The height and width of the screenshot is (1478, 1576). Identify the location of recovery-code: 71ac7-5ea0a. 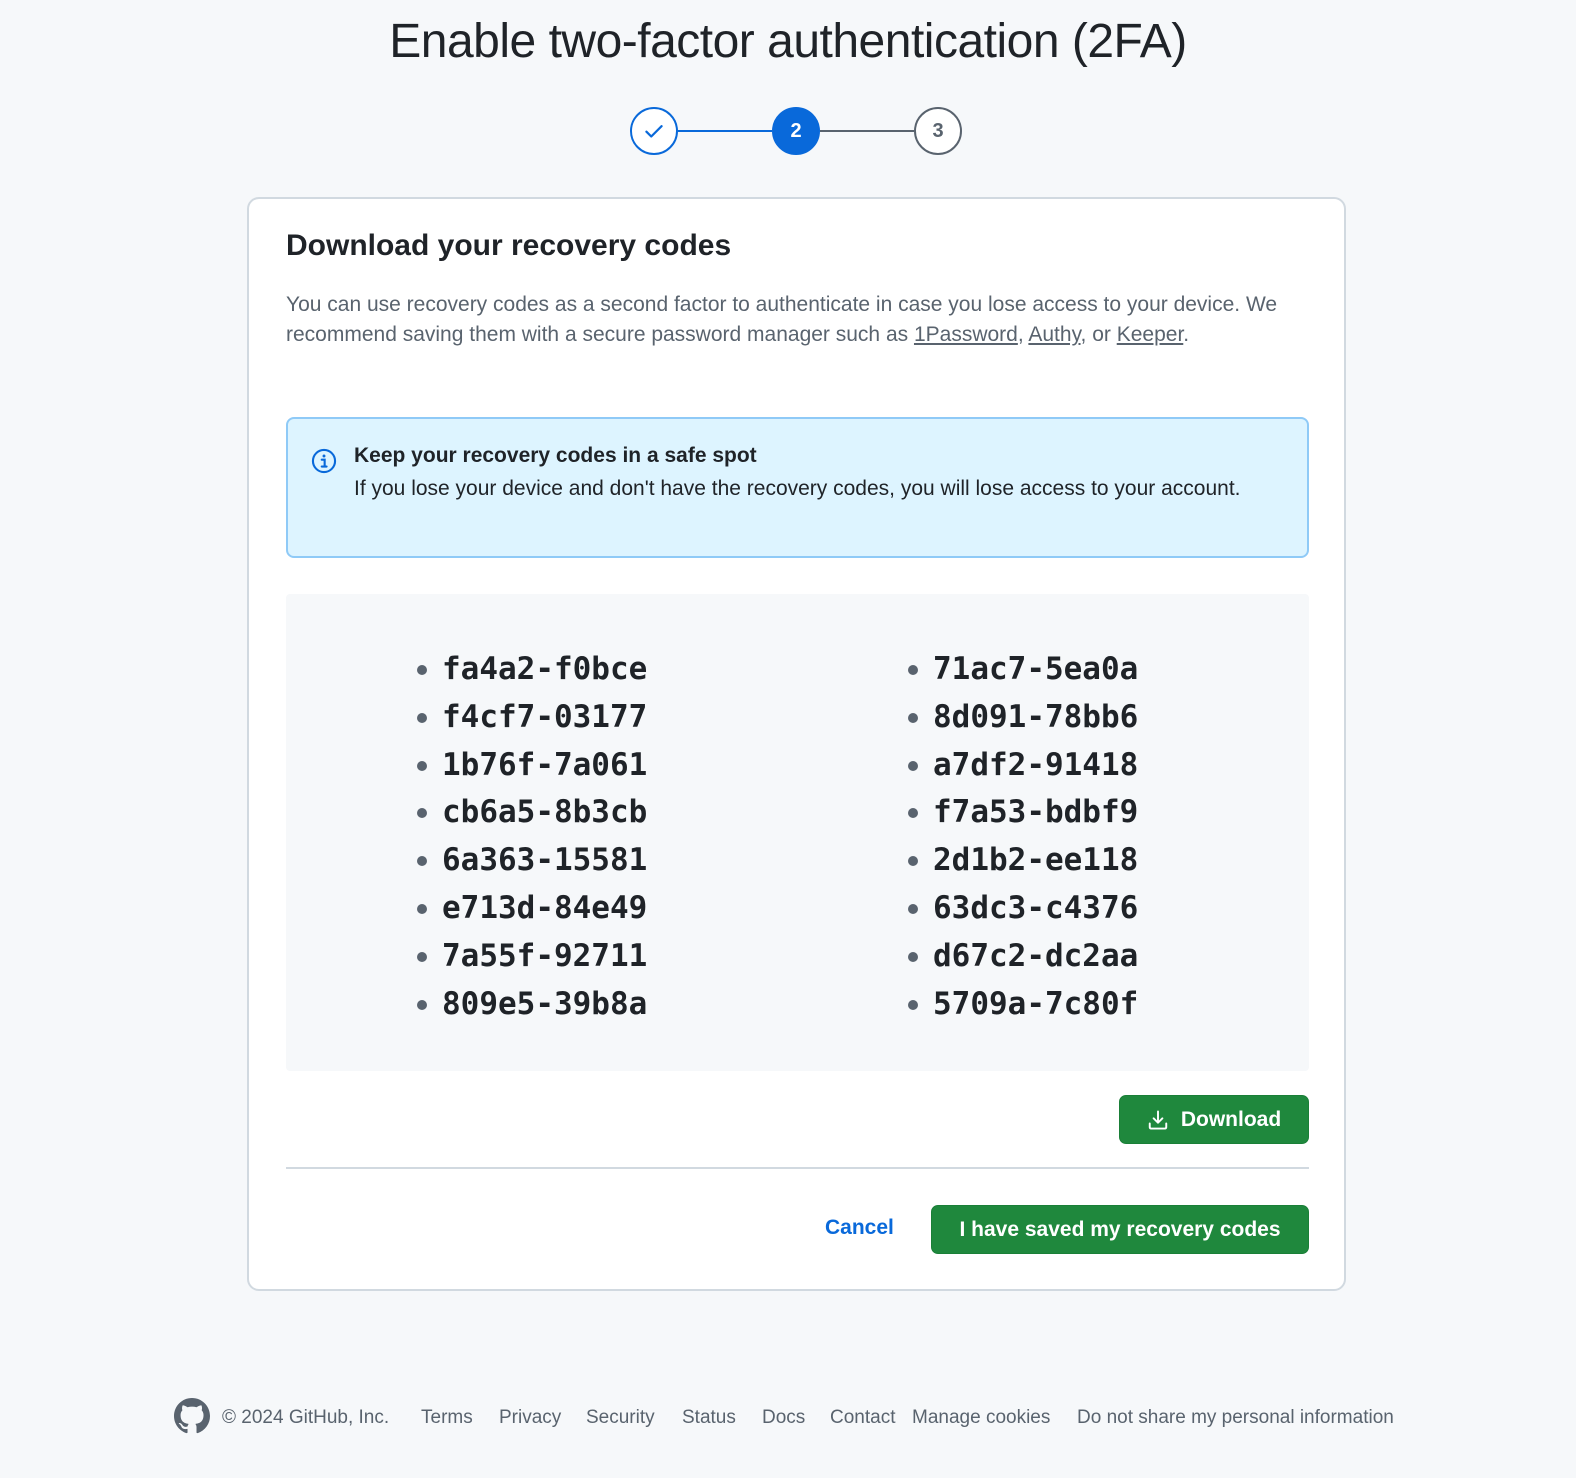
(1023, 670).